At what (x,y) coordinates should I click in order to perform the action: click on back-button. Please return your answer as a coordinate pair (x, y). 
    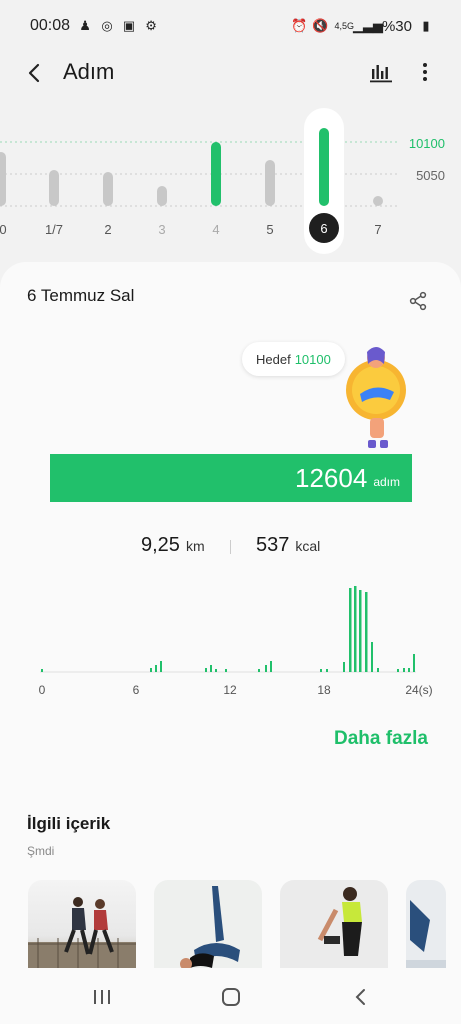
    Looking at the image, I should click on (35, 73).